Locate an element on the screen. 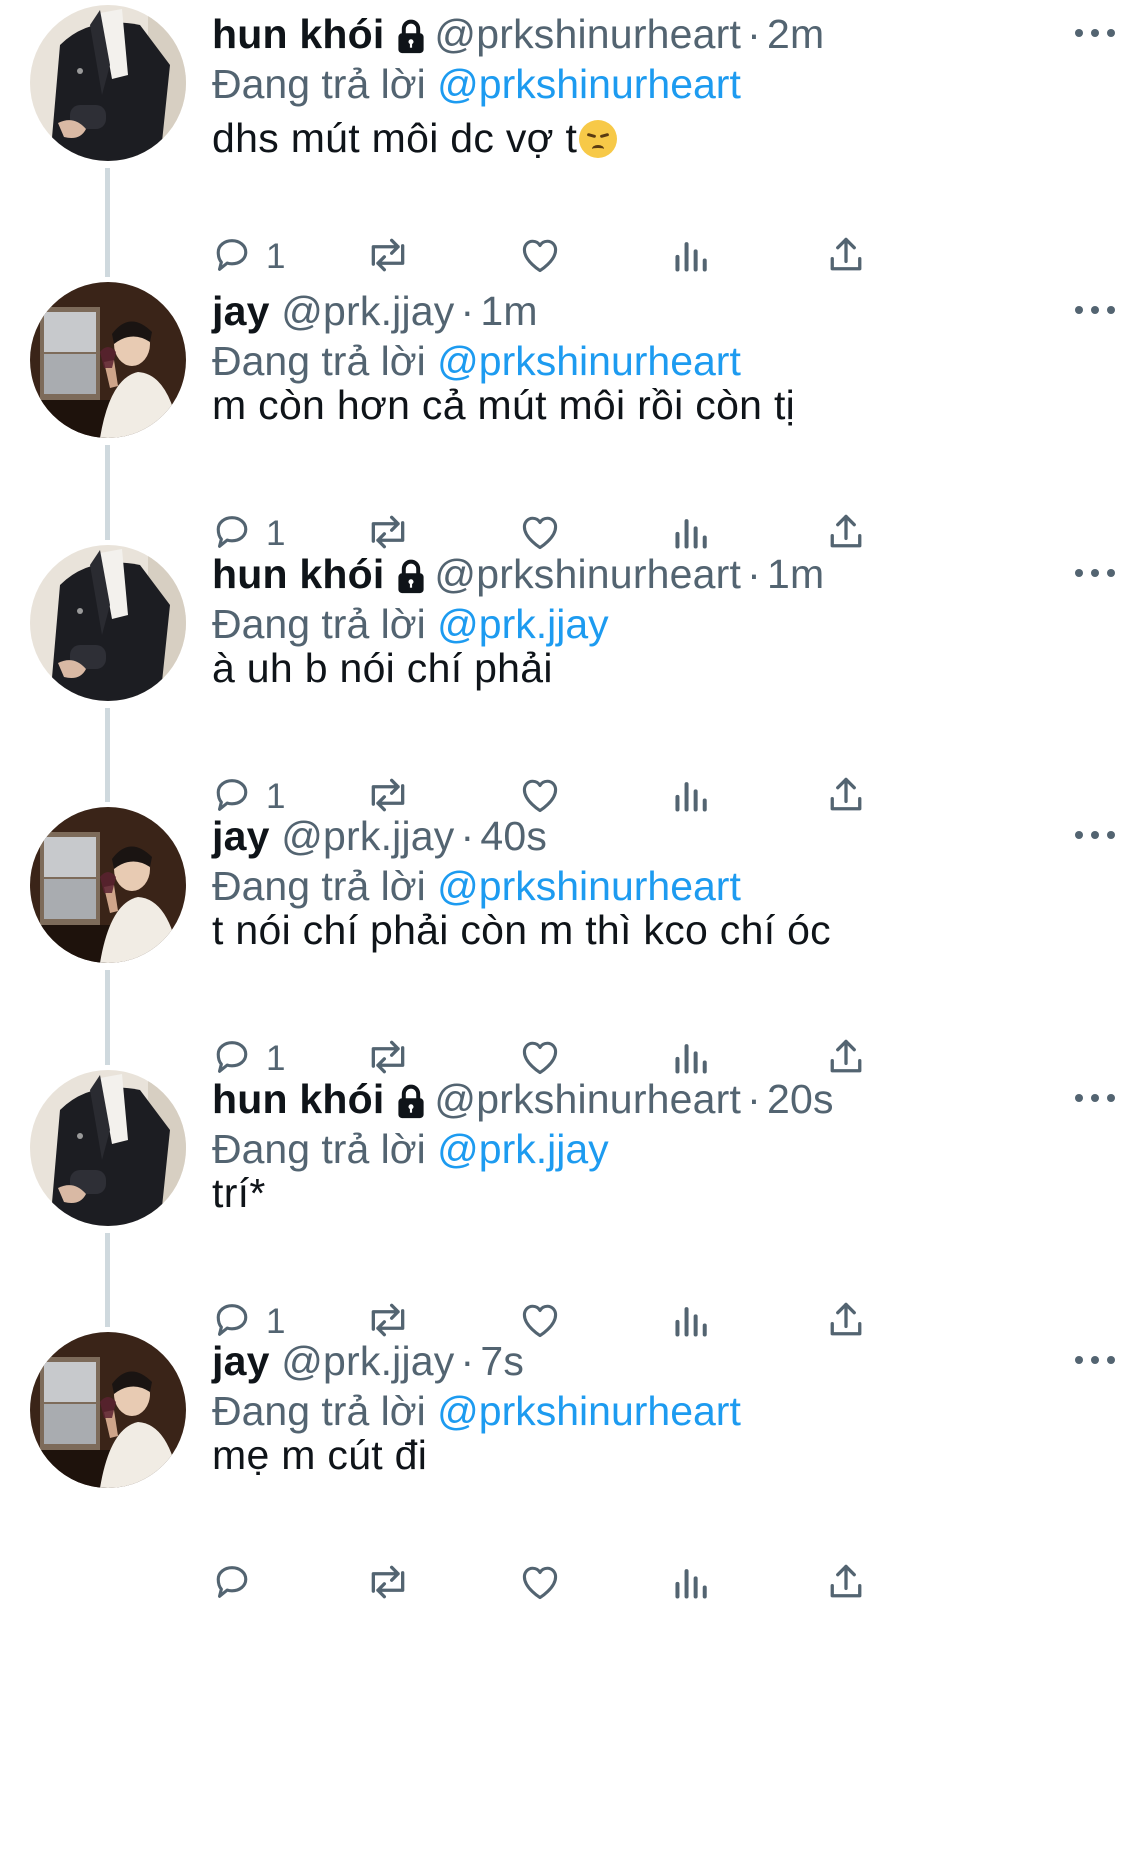 This screenshot has width=1125, height=1865. tweet-text: à uh b nói chí phải is located at coordinates (382, 668).